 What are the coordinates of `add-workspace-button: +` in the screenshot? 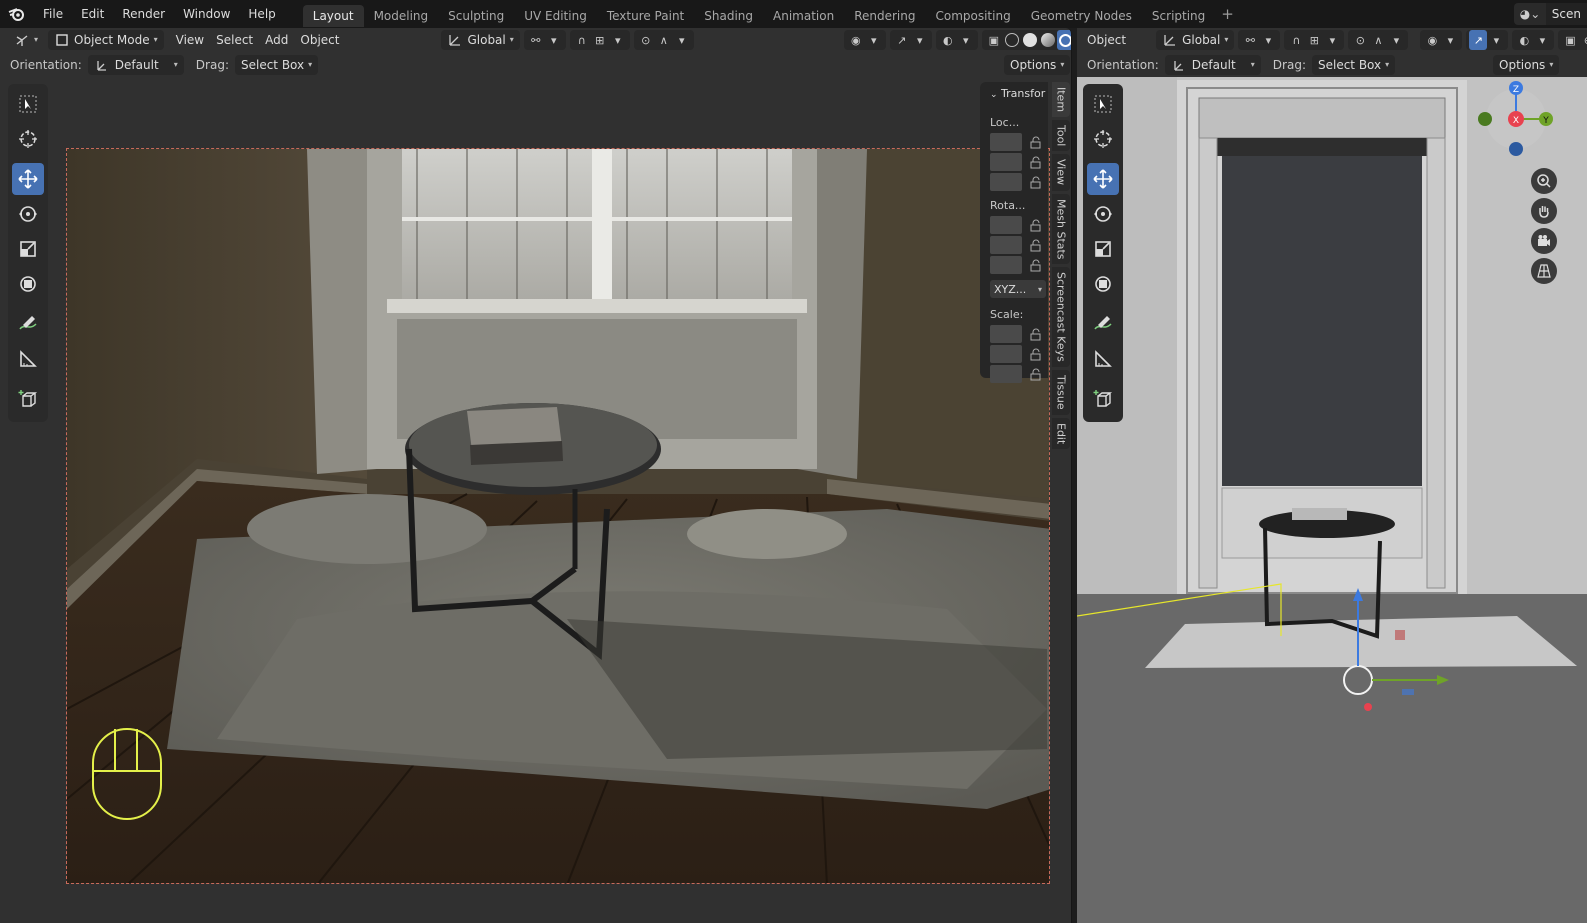 It's located at (1227, 14).